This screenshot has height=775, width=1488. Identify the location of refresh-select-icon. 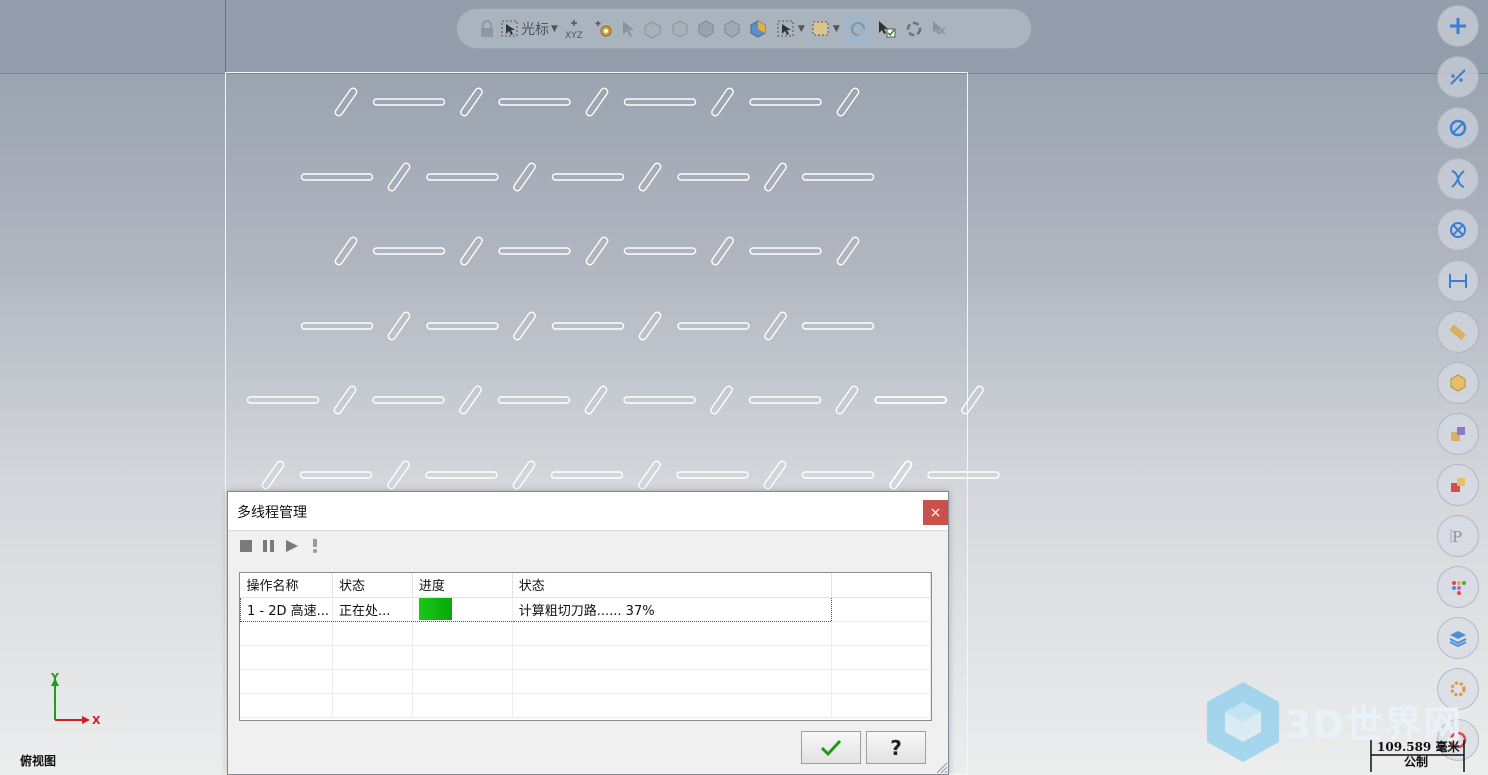
(914, 29).